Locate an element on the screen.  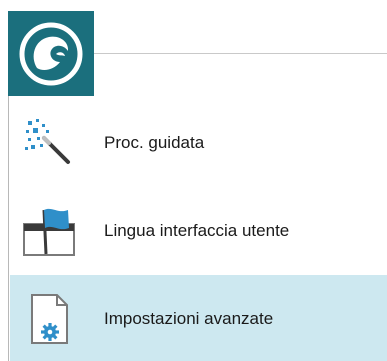
app-logo-wave-icon is located at coordinates (51, 53).